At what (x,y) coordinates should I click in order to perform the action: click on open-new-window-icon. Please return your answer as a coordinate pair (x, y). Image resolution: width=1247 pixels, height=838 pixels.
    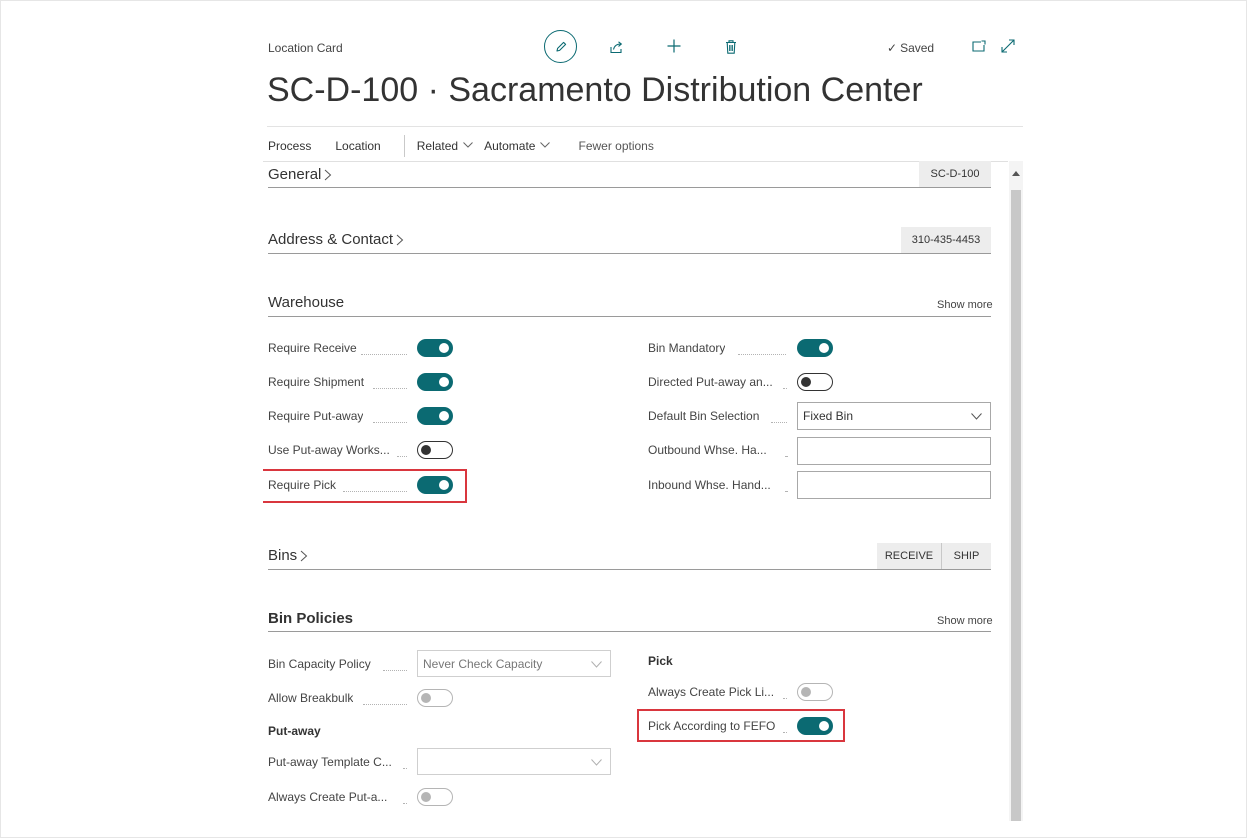
    Looking at the image, I should click on (979, 46).